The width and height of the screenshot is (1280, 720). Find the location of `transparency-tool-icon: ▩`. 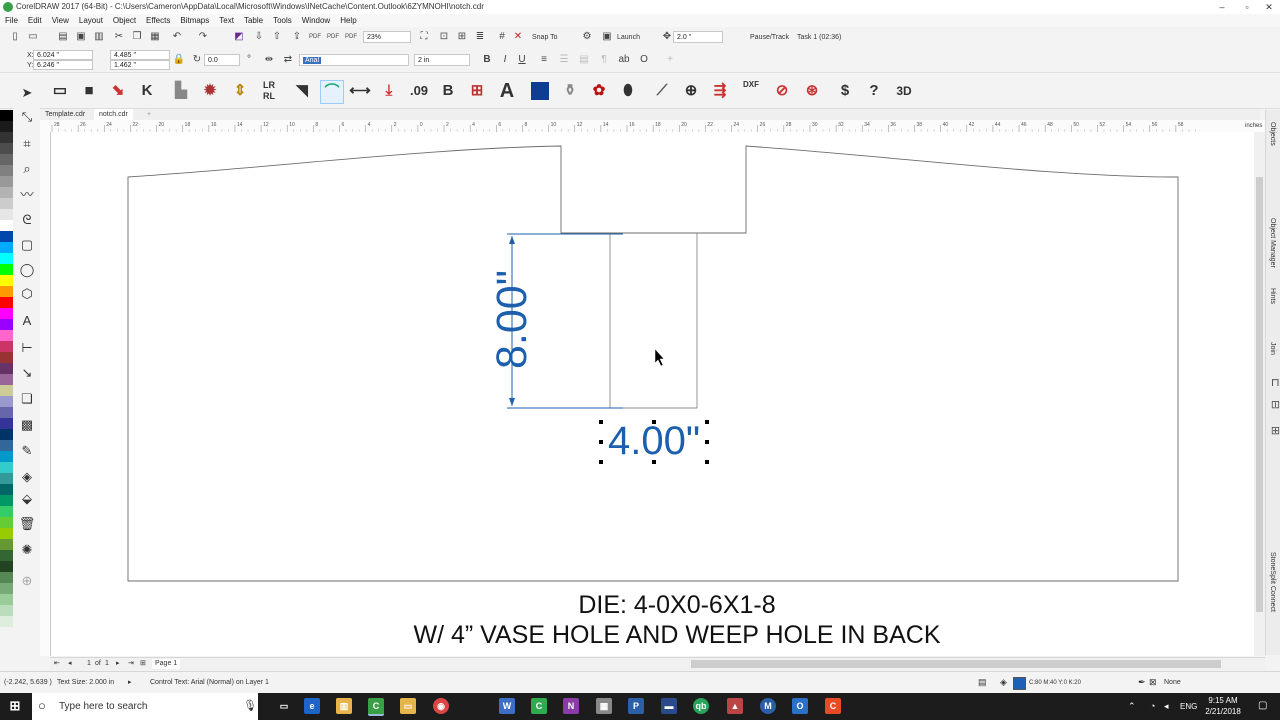

transparency-tool-icon: ▩ is located at coordinates (27, 425).